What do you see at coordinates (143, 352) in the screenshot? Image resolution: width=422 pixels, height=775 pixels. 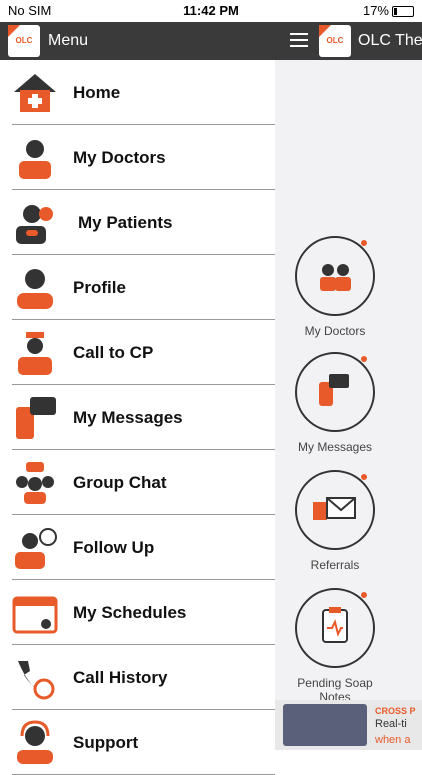 I see `menu-item-call-to-cp: Call to CP` at bounding box center [143, 352].